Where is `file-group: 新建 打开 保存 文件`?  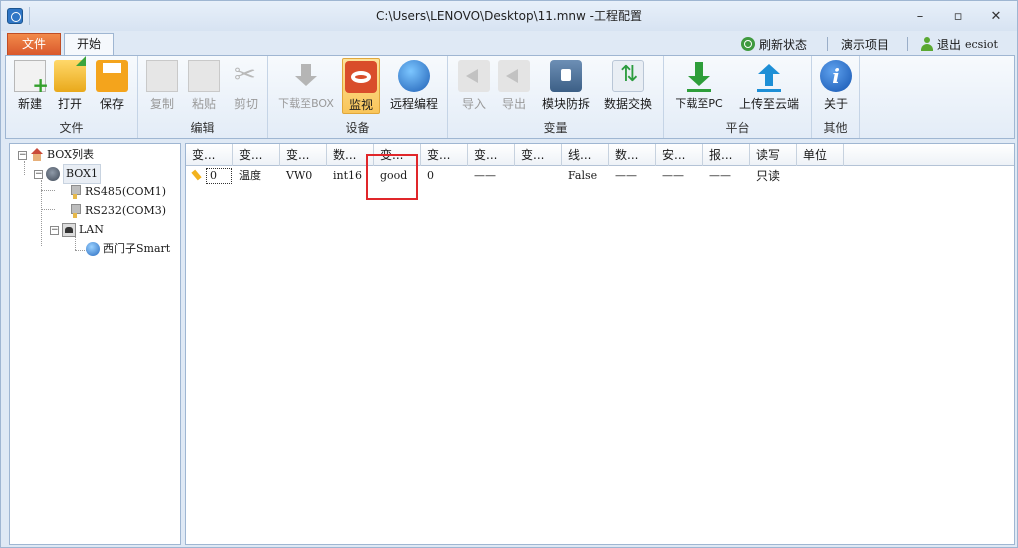 file-group: 新建 打开 保存 文件 is located at coordinates (72, 97).